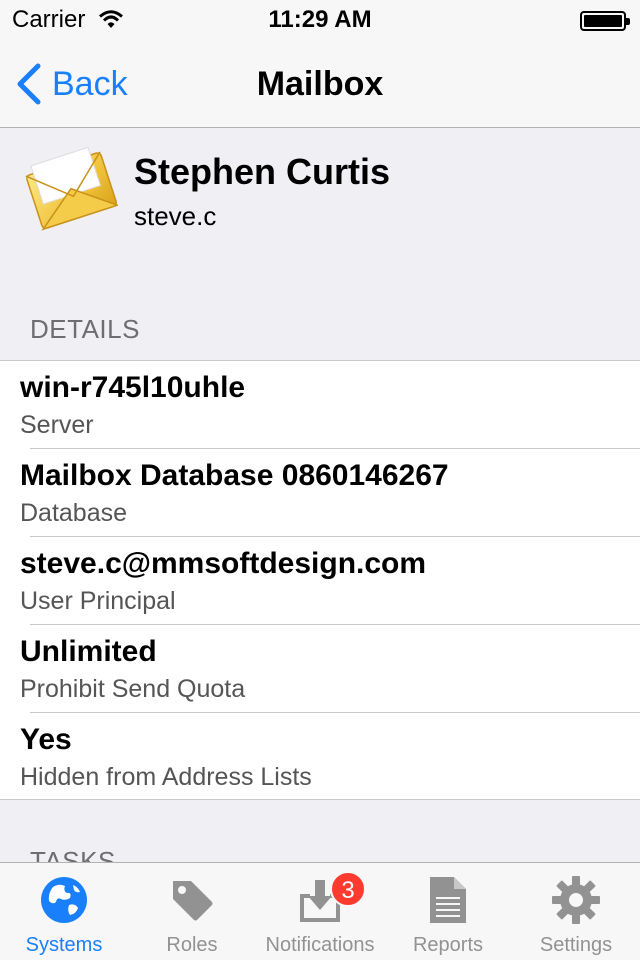 The height and width of the screenshot is (960, 640). What do you see at coordinates (88, 651) in the screenshot?
I see `detail-value: Unlimited` at bounding box center [88, 651].